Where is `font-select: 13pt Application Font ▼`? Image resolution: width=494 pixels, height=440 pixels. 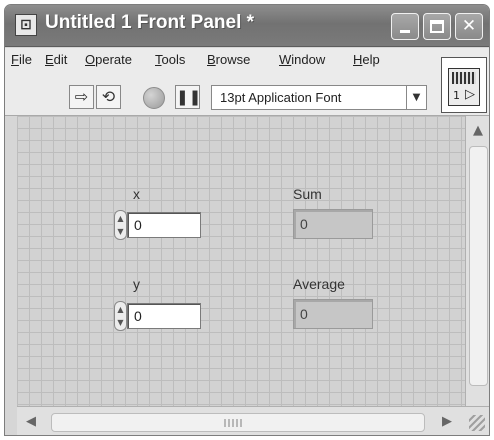 font-select: 13pt Application Font ▼ is located at coordinates (319, 97).